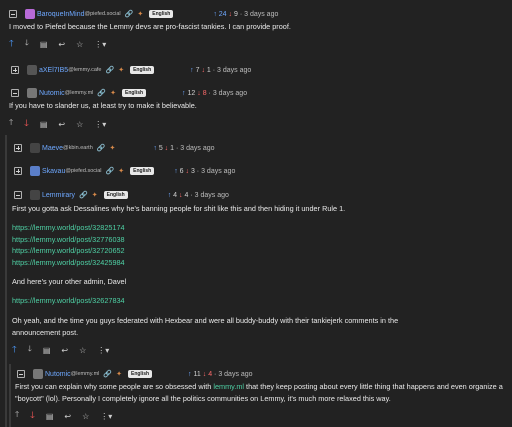  Describe the element at coordinates (60, 14) in the screenshot. I see `username: BaroqueInMind` at that location.